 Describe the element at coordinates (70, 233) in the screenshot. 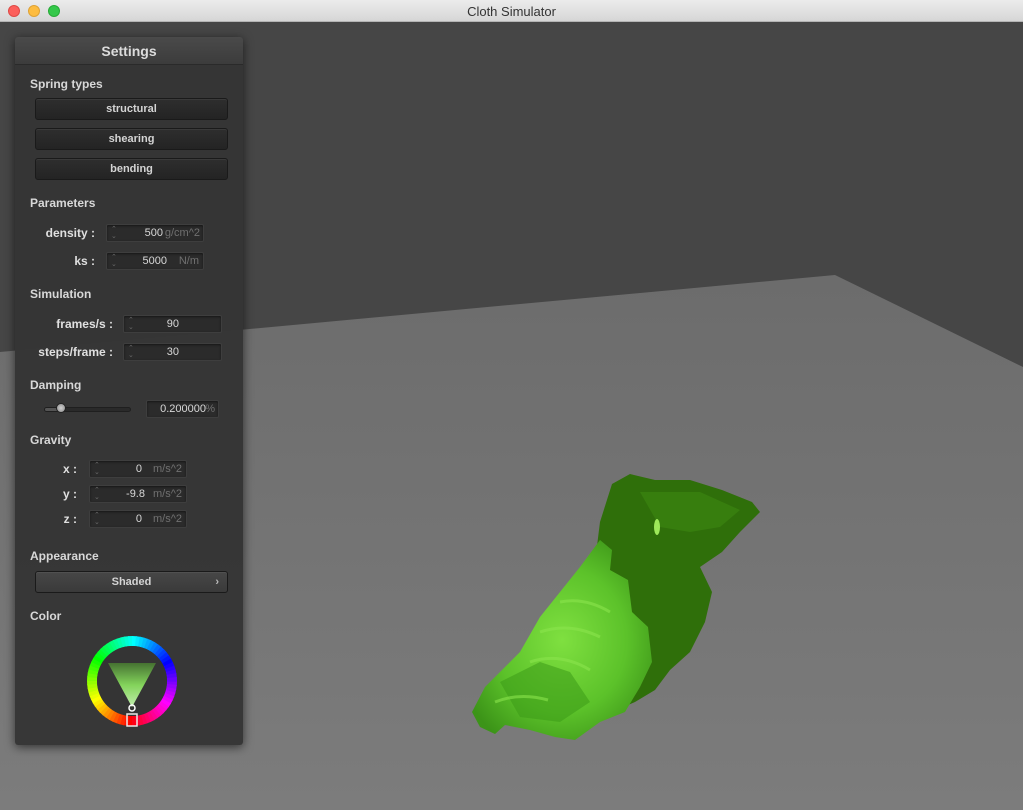

I see `density-label: density :` at that location.